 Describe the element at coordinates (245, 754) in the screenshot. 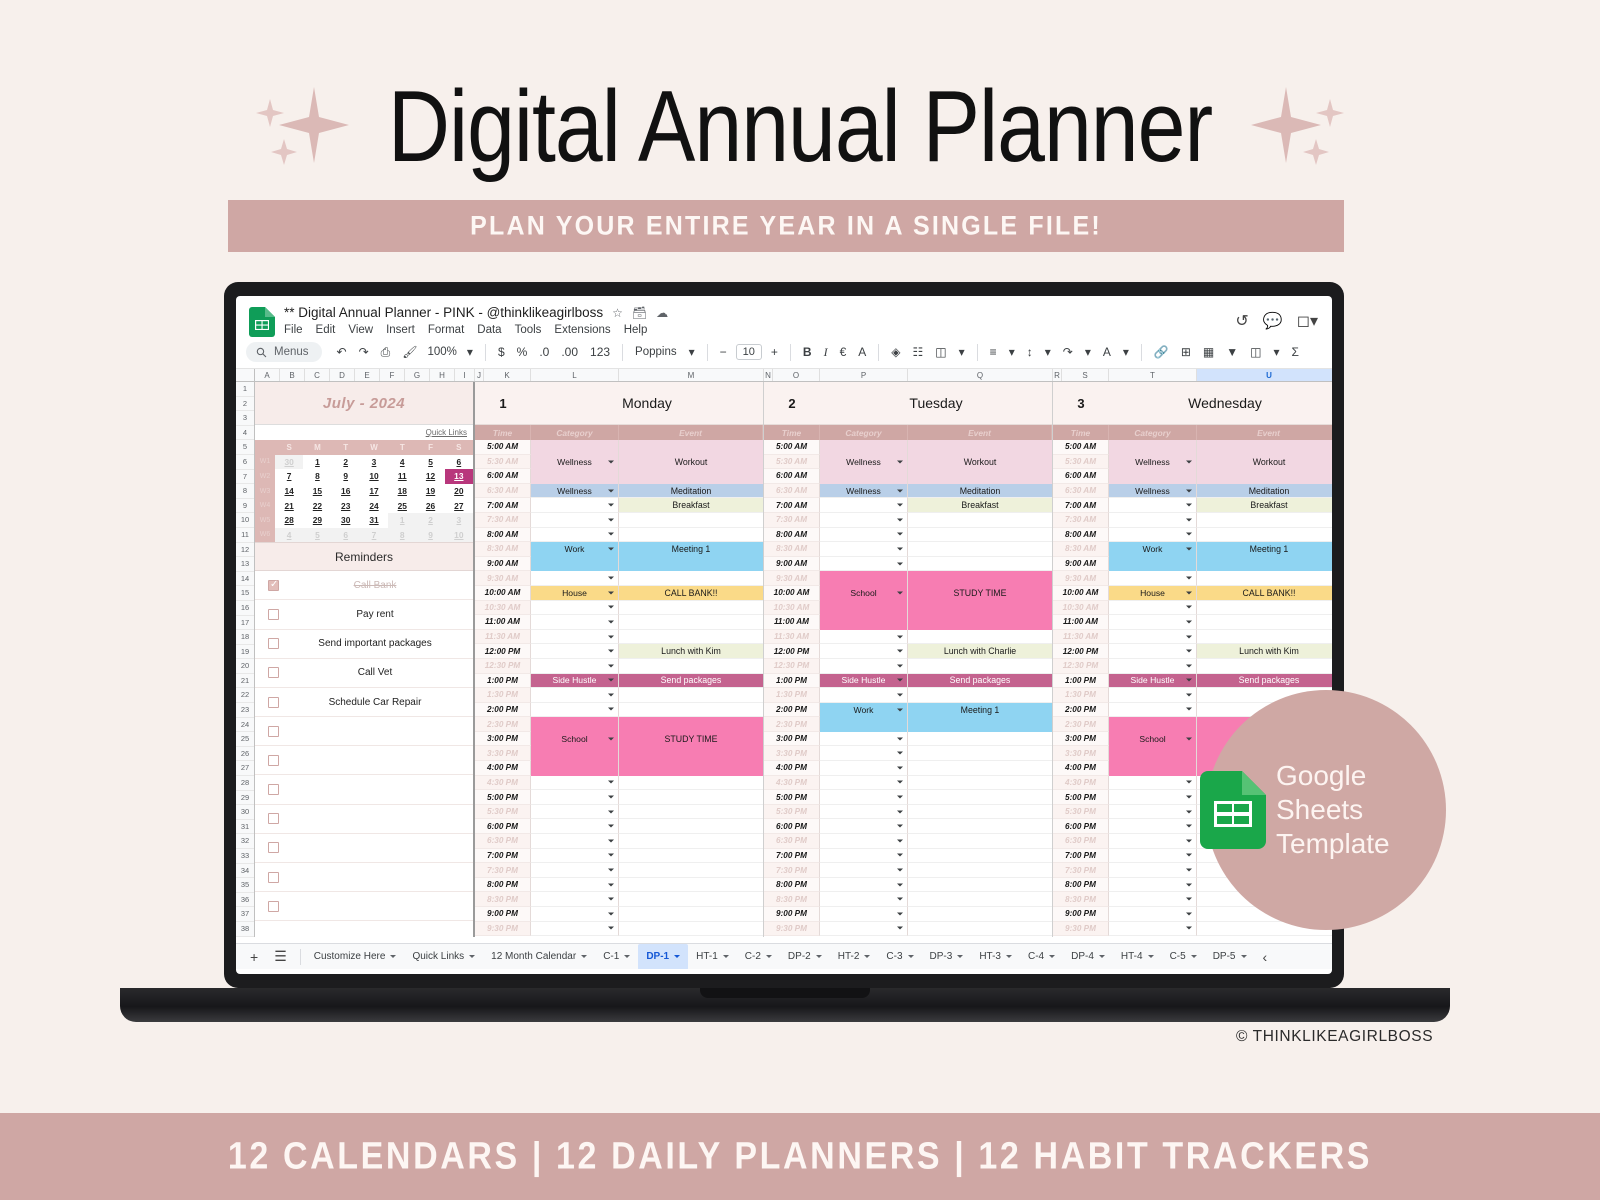

I see `row-header-26: 26` at that location.